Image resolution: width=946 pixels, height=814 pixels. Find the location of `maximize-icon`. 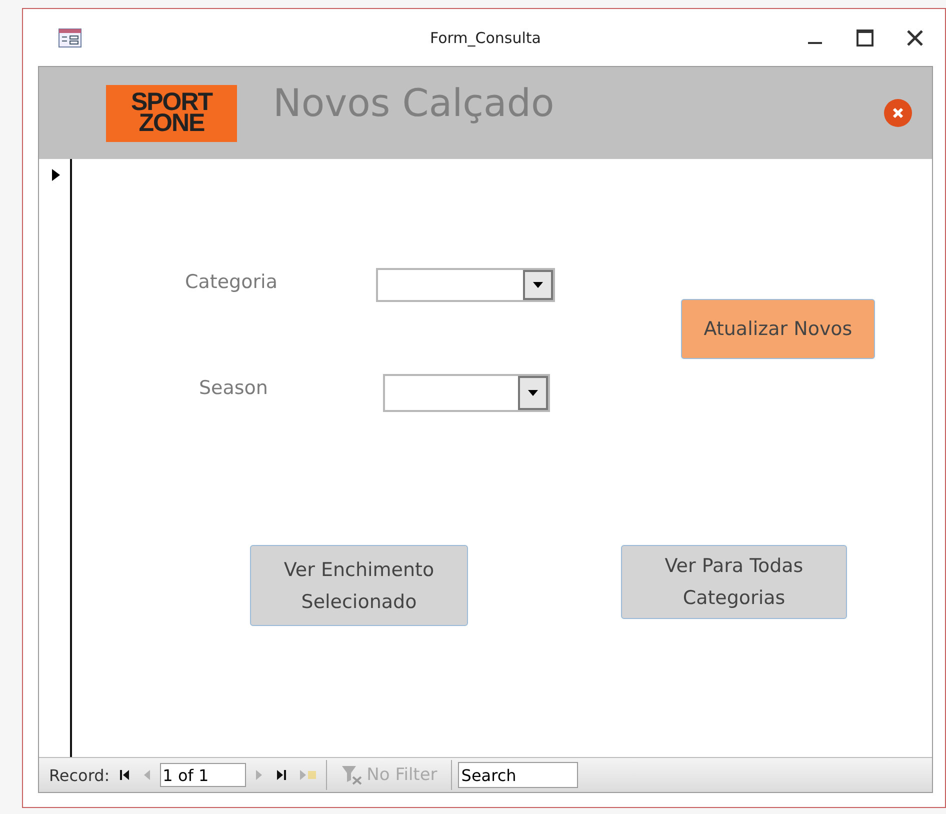

maximize-icon is located at coordinates (865, 37).